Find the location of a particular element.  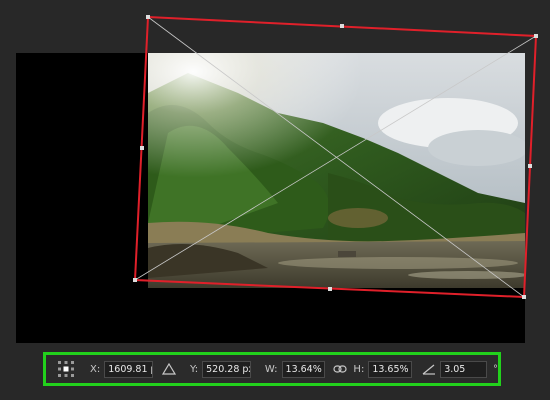

transform-handle-bottom is located at coordinates (330, 289).